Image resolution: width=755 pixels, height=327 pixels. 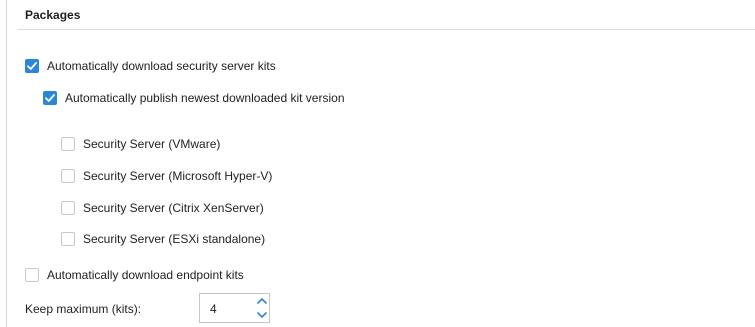 I want to click on security-server-hyperv-checkbox, so click(x=68, y=176).